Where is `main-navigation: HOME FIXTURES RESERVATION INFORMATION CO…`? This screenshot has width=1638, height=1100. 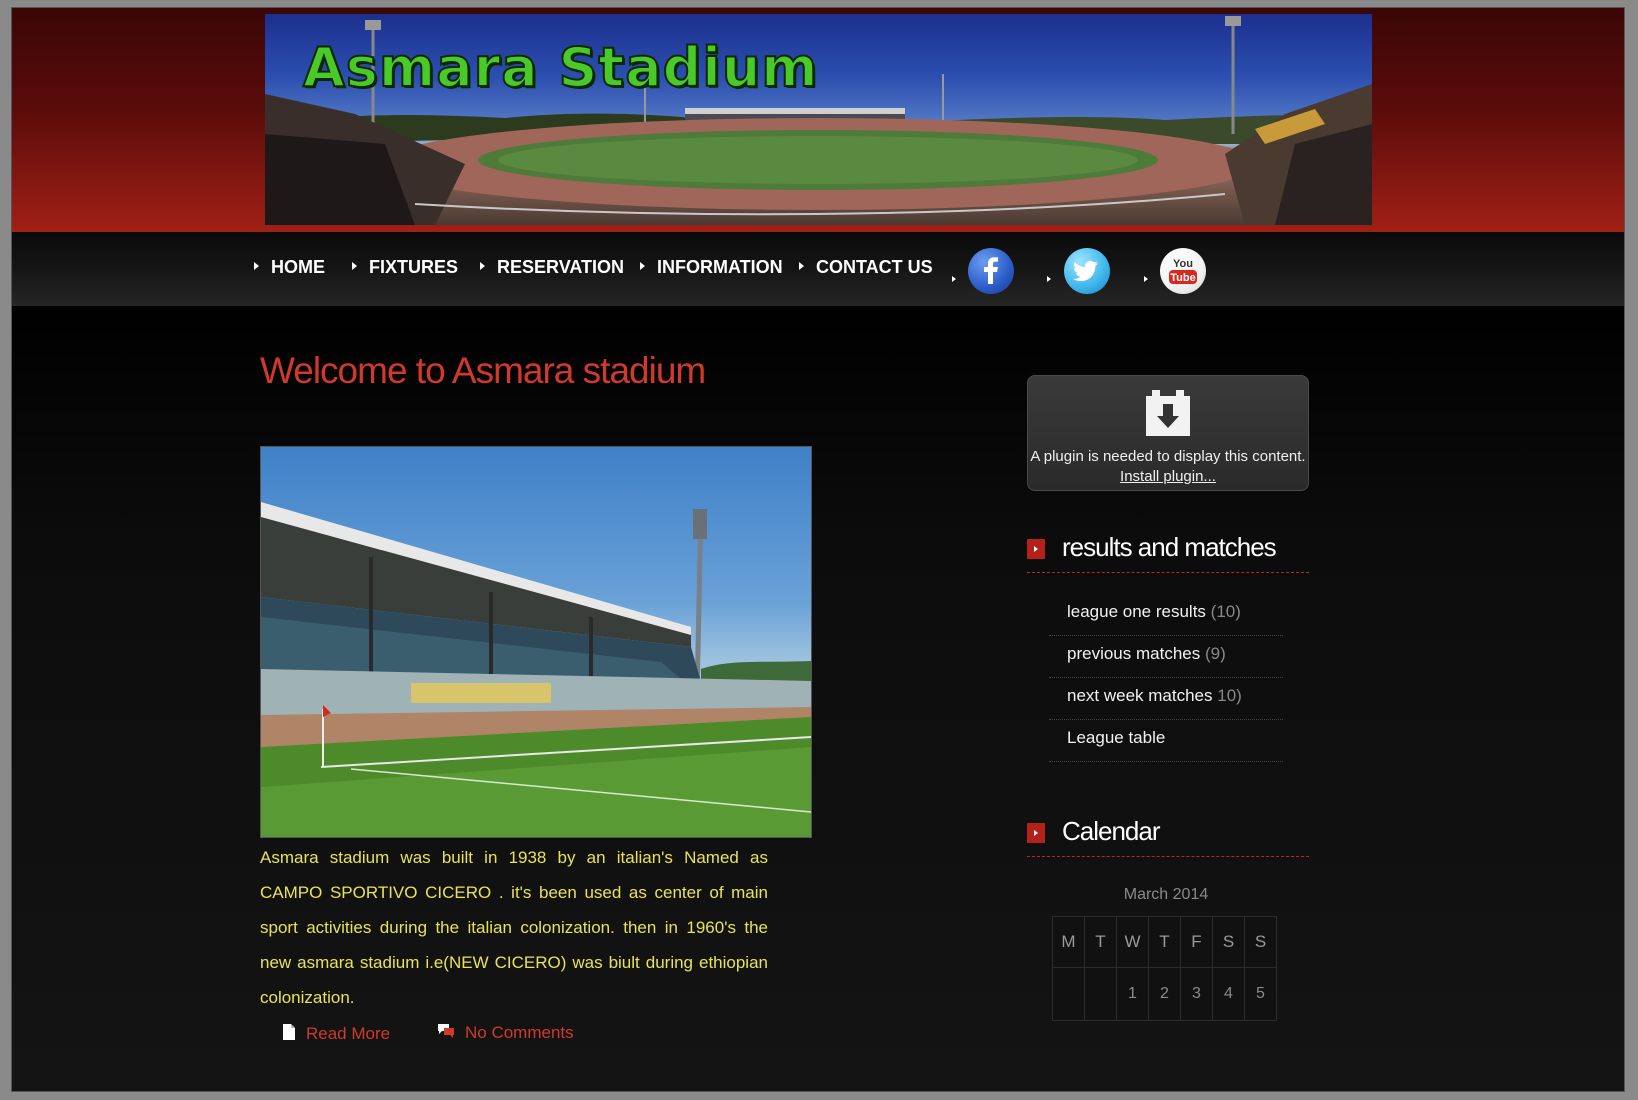
main-navigation: HOME FIXTURES RESERVATION INFORMATION CO… is located at coordinates (818, 269).